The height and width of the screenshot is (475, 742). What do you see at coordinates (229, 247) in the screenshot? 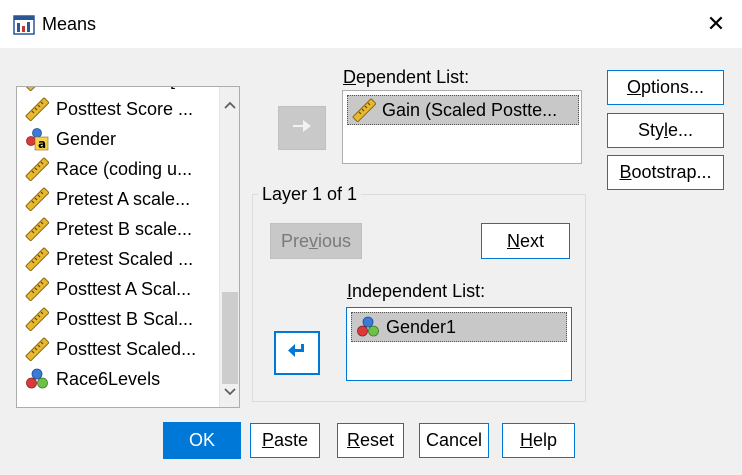
I see `source-list-scrollbar` at bounding box center [229, 247].